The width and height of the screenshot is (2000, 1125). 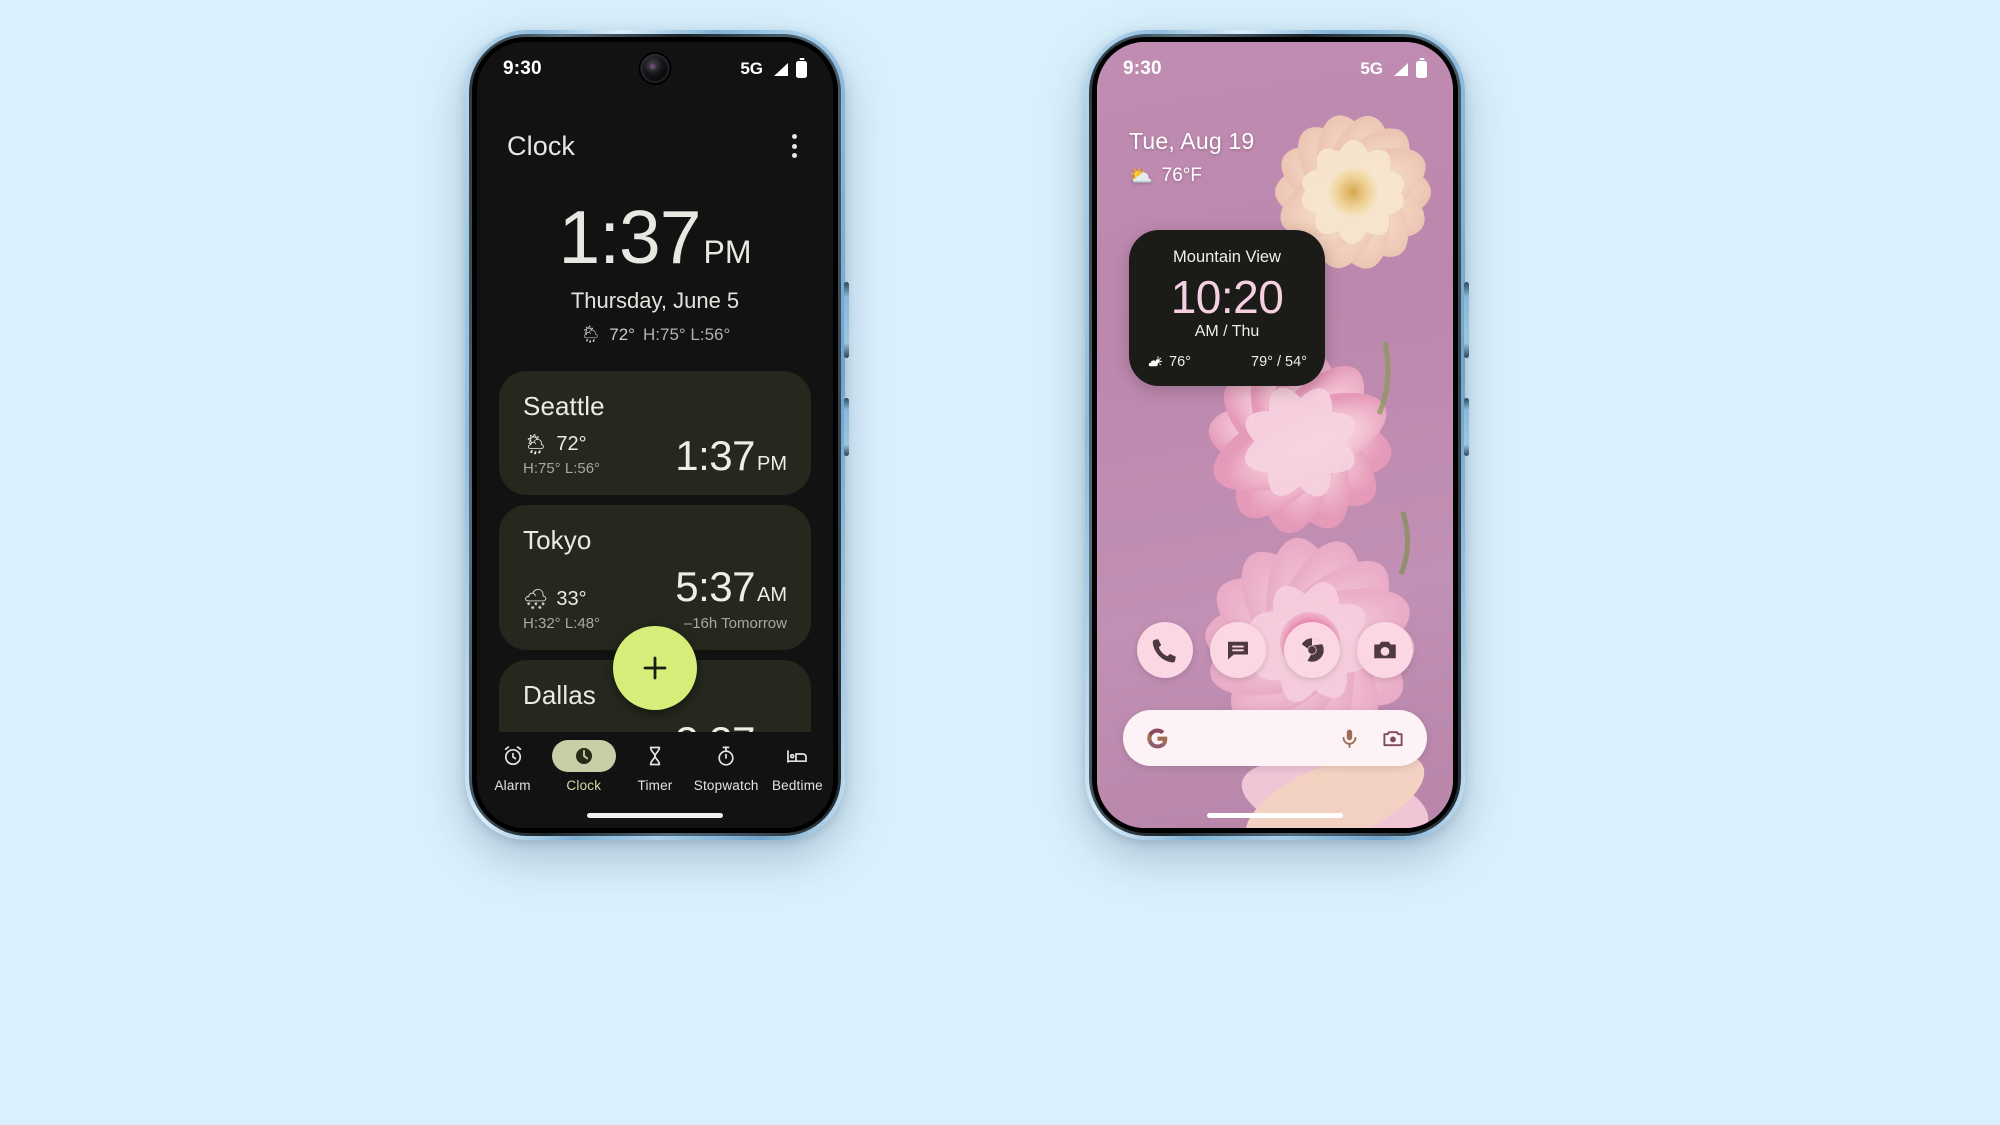 I want to click on main-clock-digits: 1:37, so click(x=630, y=237).